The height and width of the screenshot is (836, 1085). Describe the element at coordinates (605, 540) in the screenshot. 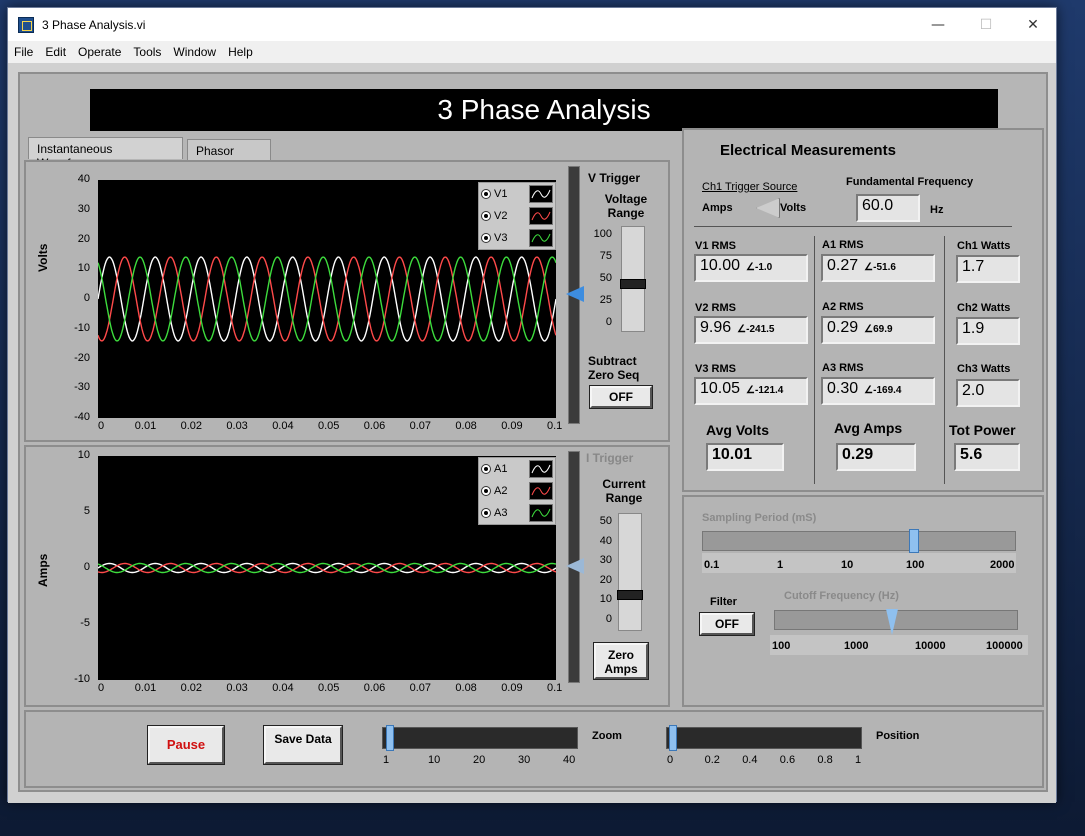

I see `current-range-tick-1: 40` at that location.